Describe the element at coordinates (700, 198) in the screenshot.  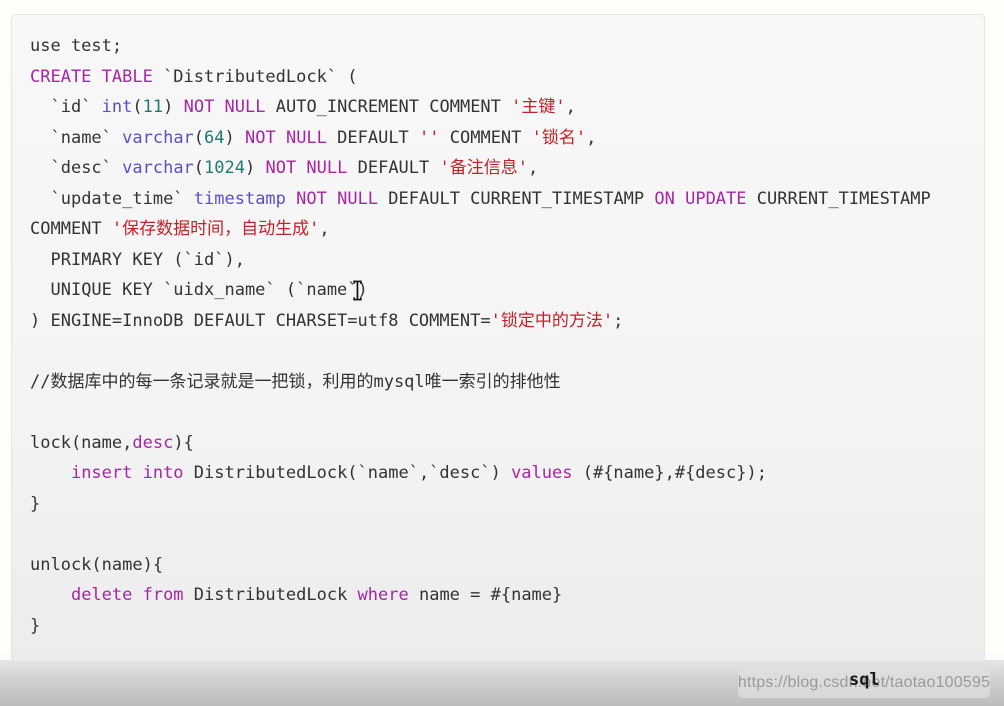
I see `code-token-kw: ON UPDATE` at that location.